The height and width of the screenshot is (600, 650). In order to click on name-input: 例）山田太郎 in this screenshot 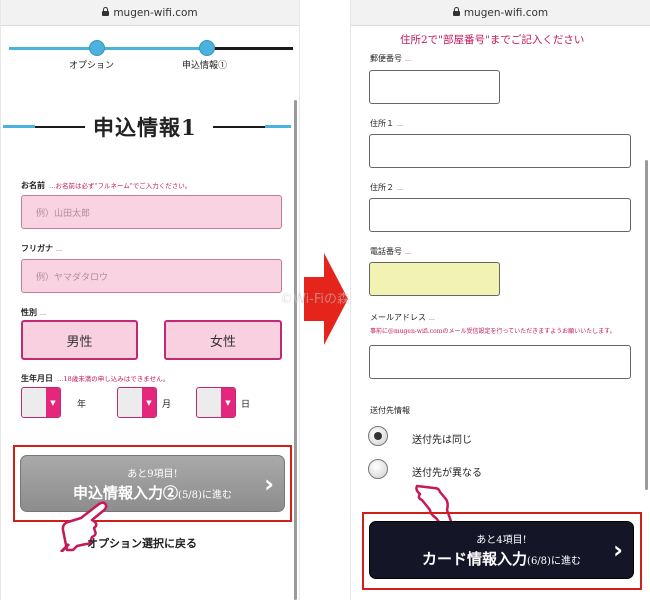, I will do `click(151, 212)`.